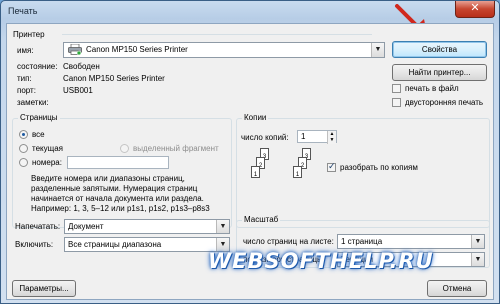 Image resolution: width=500 pixels, height=304 pixels. I want to click on pages-hint-line-2: разделенные запятыми. Нумерация страниц, so click(114, 188).